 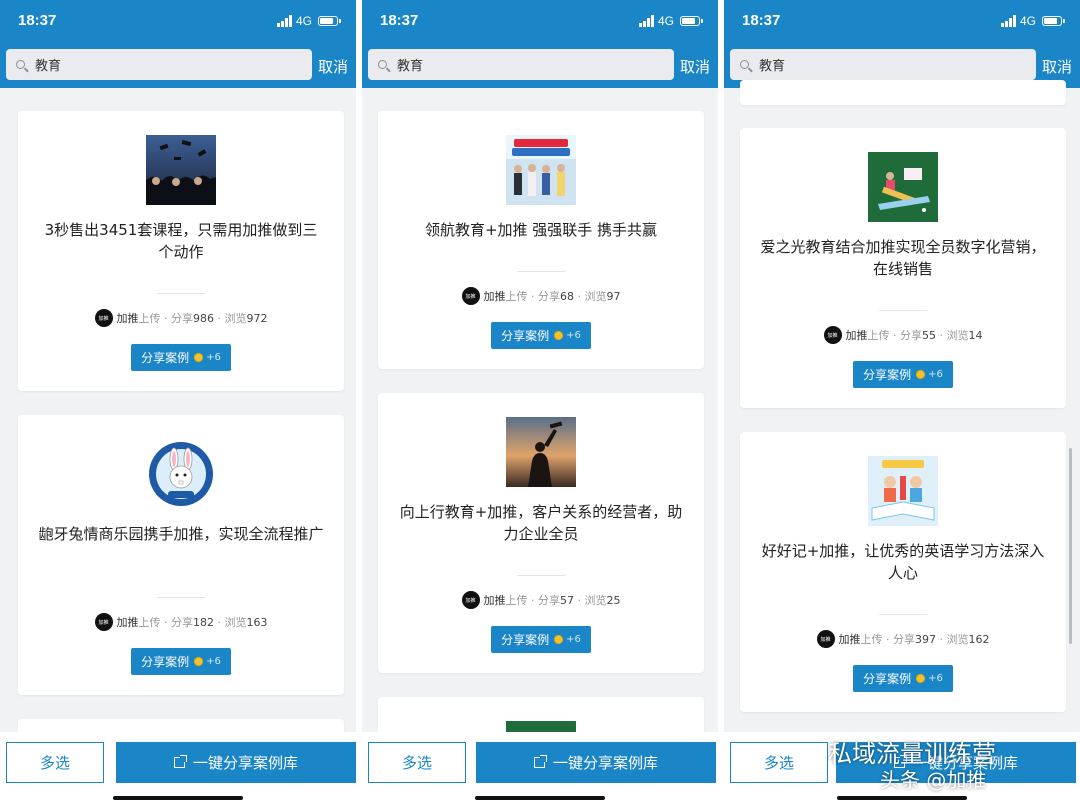 I want to click on case-meta: 加推 加推 上传 · 分享 397 · 浏览 162, so click(x=903, y=639).